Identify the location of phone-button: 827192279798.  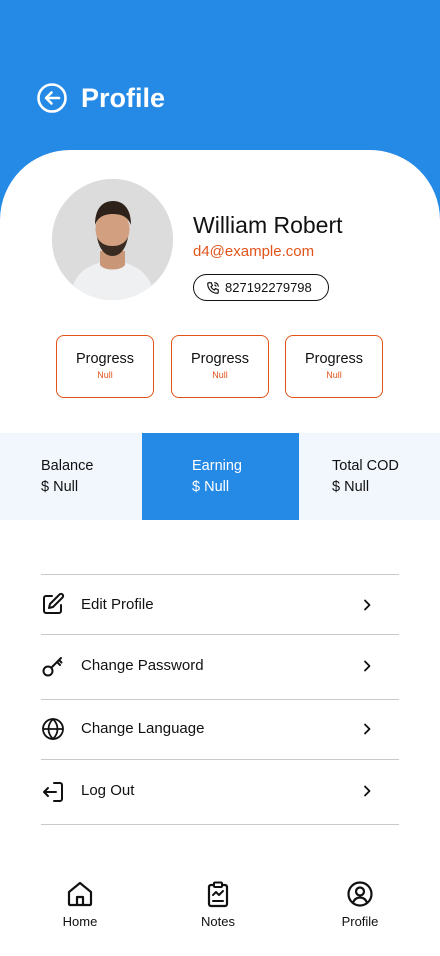
(261, 287).